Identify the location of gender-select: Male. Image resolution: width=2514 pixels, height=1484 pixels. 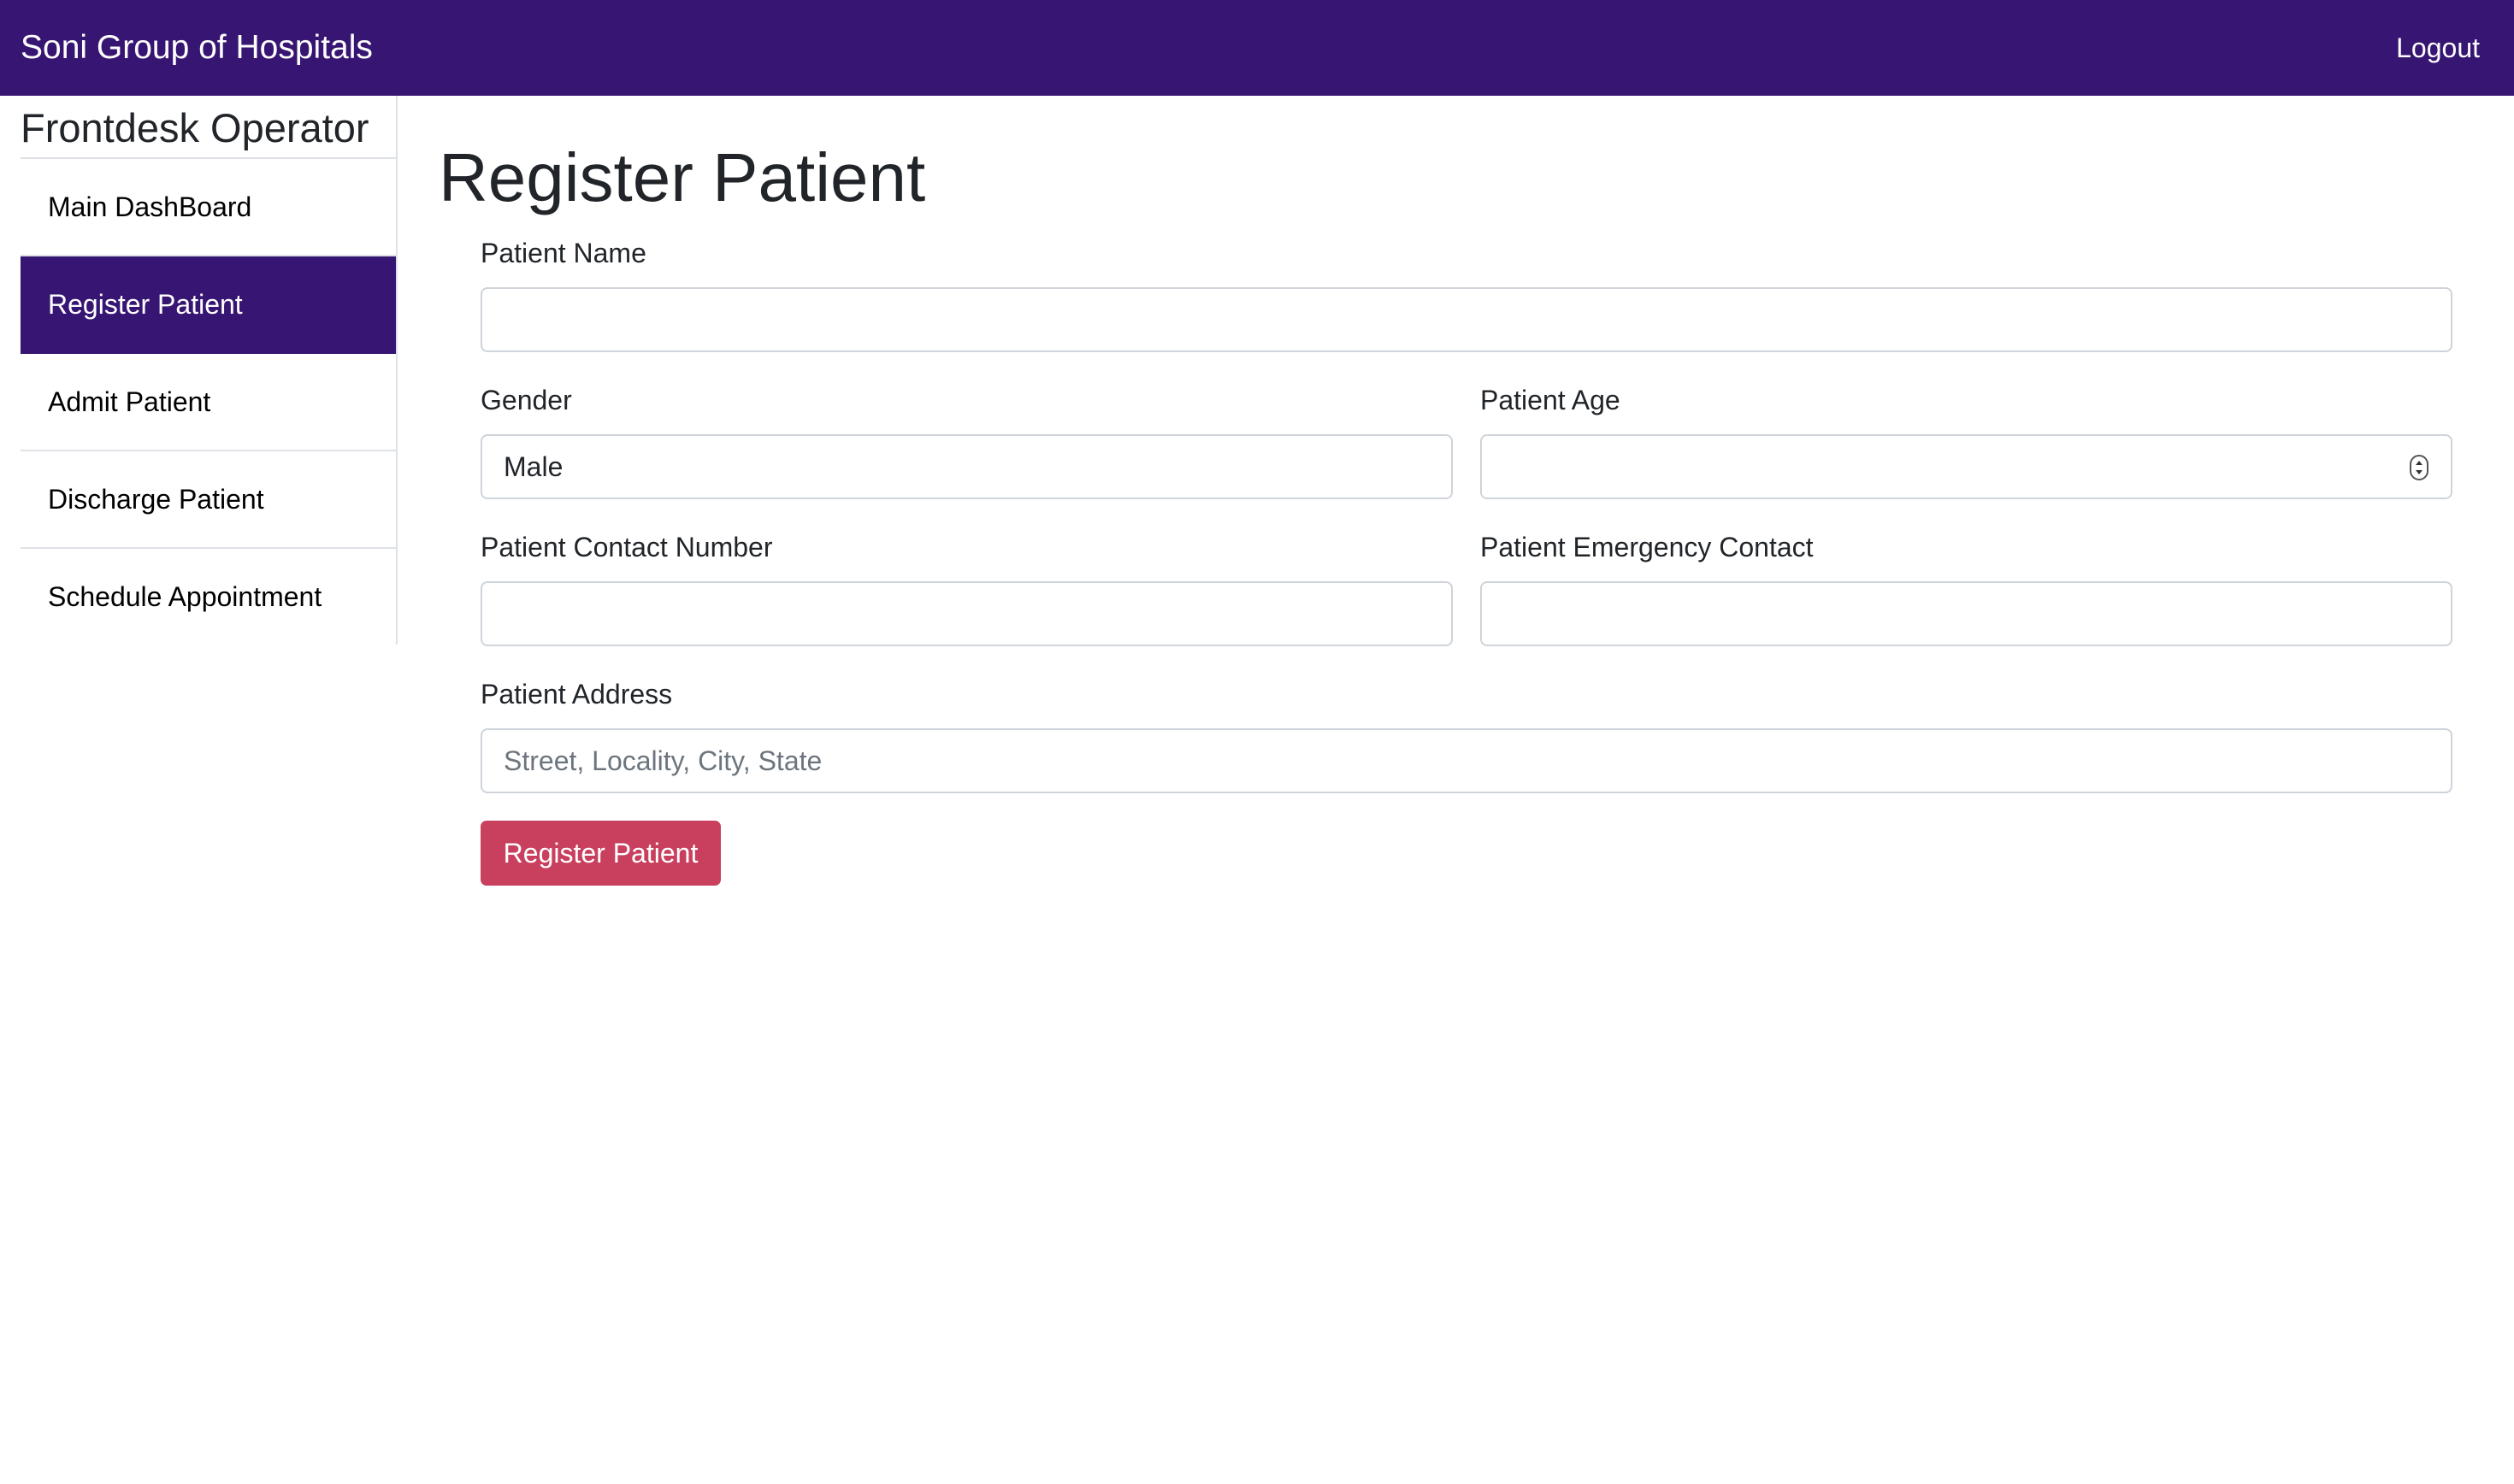
(967, 466).